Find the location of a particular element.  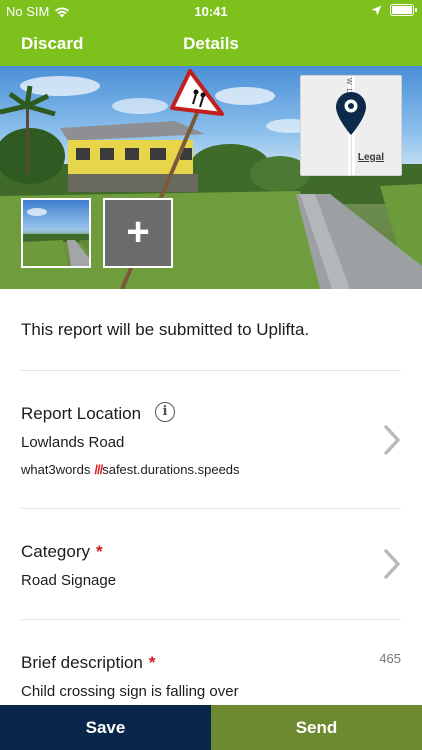

report-location-title: Report Location is located at coordinates (81, 413).